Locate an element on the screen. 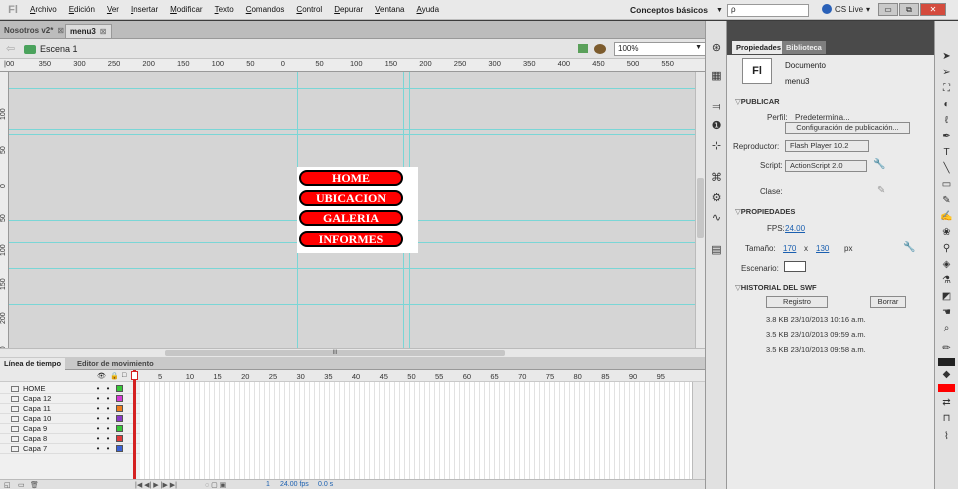 The width and height of the screenshot is (958, 489). brush-tool-icon: ✍ is located at coordinates (946, 218).